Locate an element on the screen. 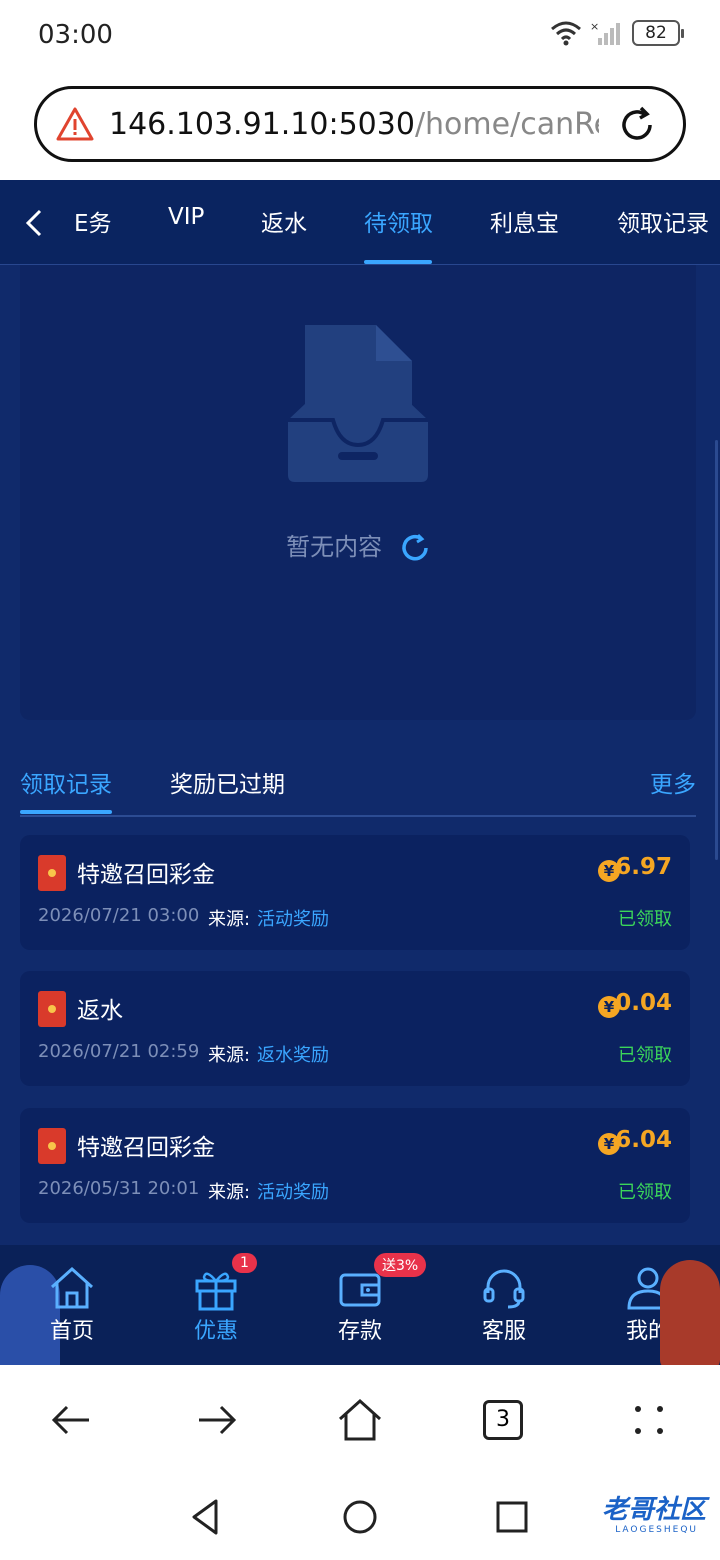 Image resolution: width=720 pixels, height=1560 pixels. tab-count: 3 is located at coordinates (503, 1419).